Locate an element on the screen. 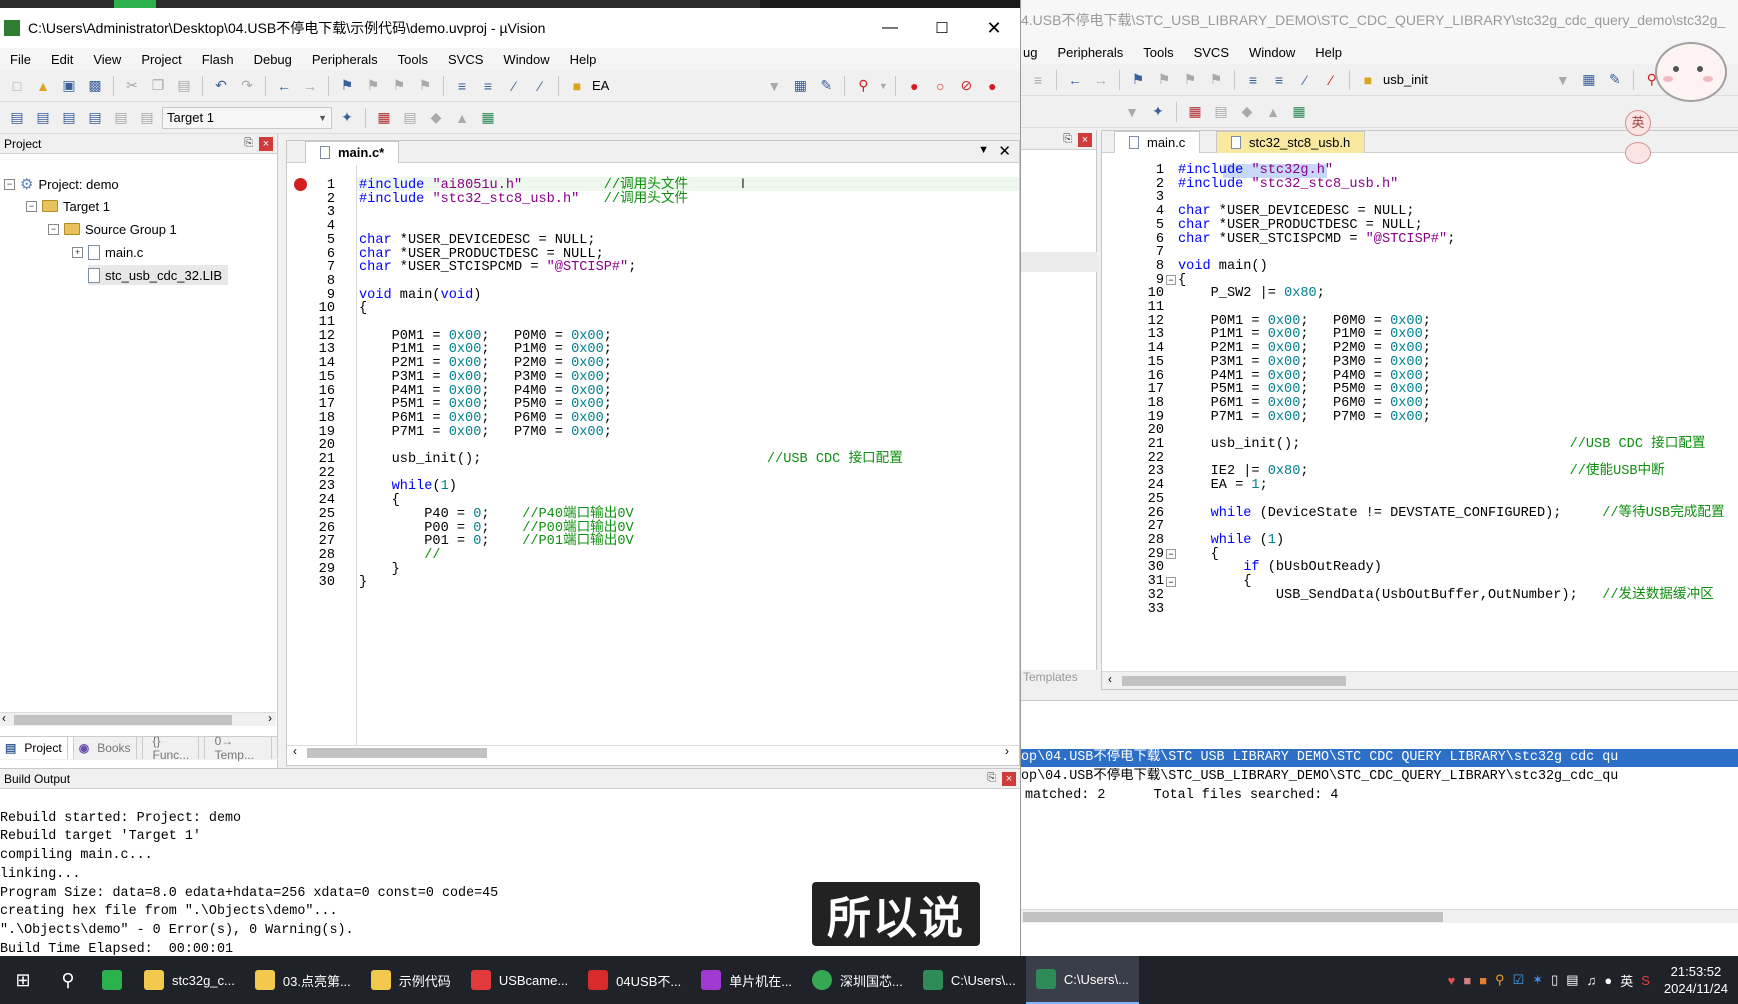 Image resolution: width=1738 pixels, height=1004 pixels. select-packs-icon: ▲ is located at coordinates (1273, 112).